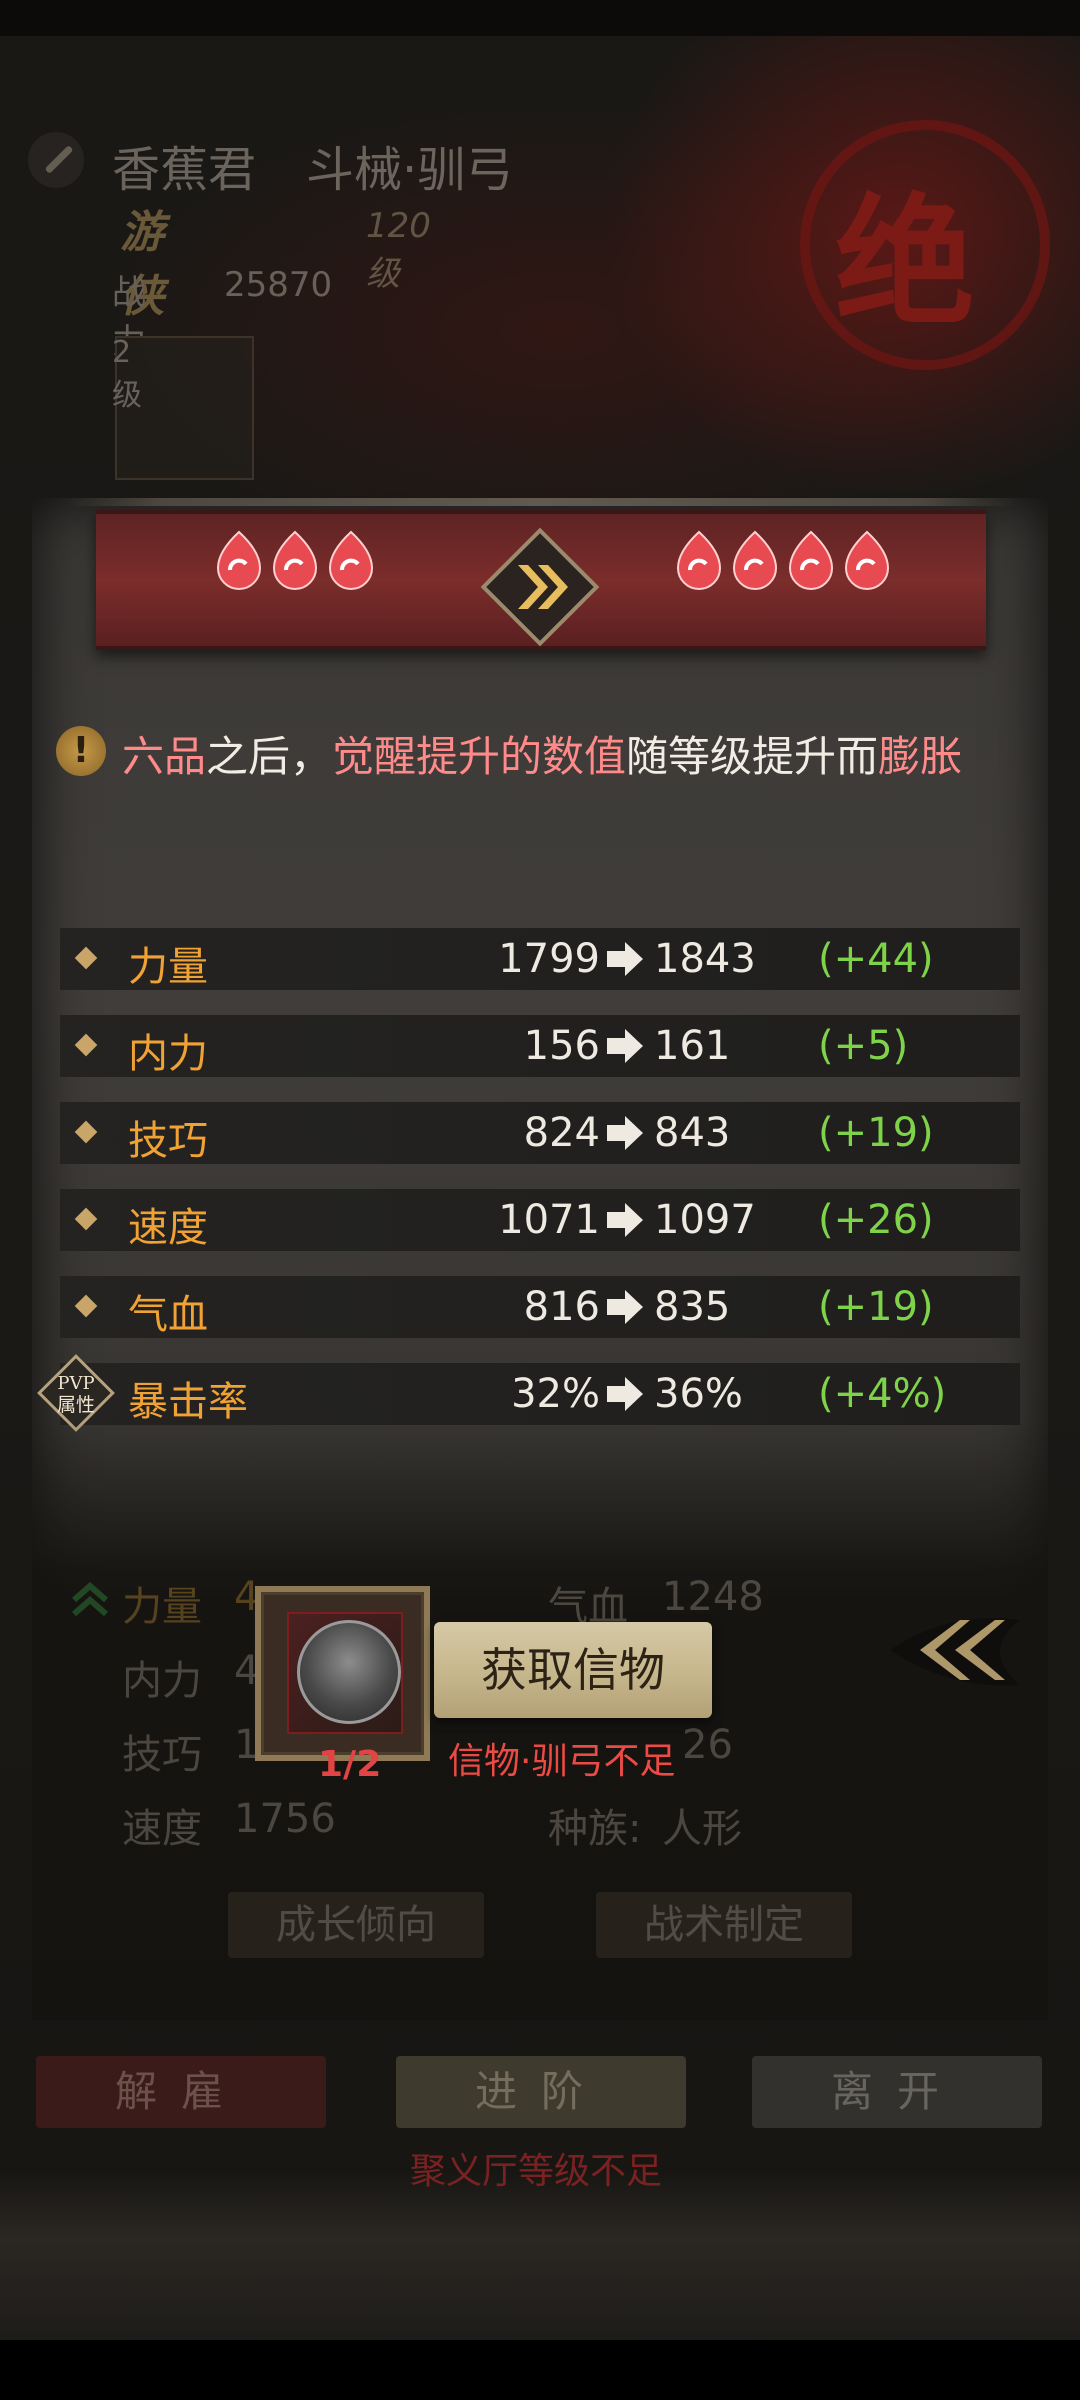 This screenshot has height=2400, width=1080. Describe the element at coordinates (162, 1681) in the screenshot. I see `bg-inner-label: 内力` at that location.